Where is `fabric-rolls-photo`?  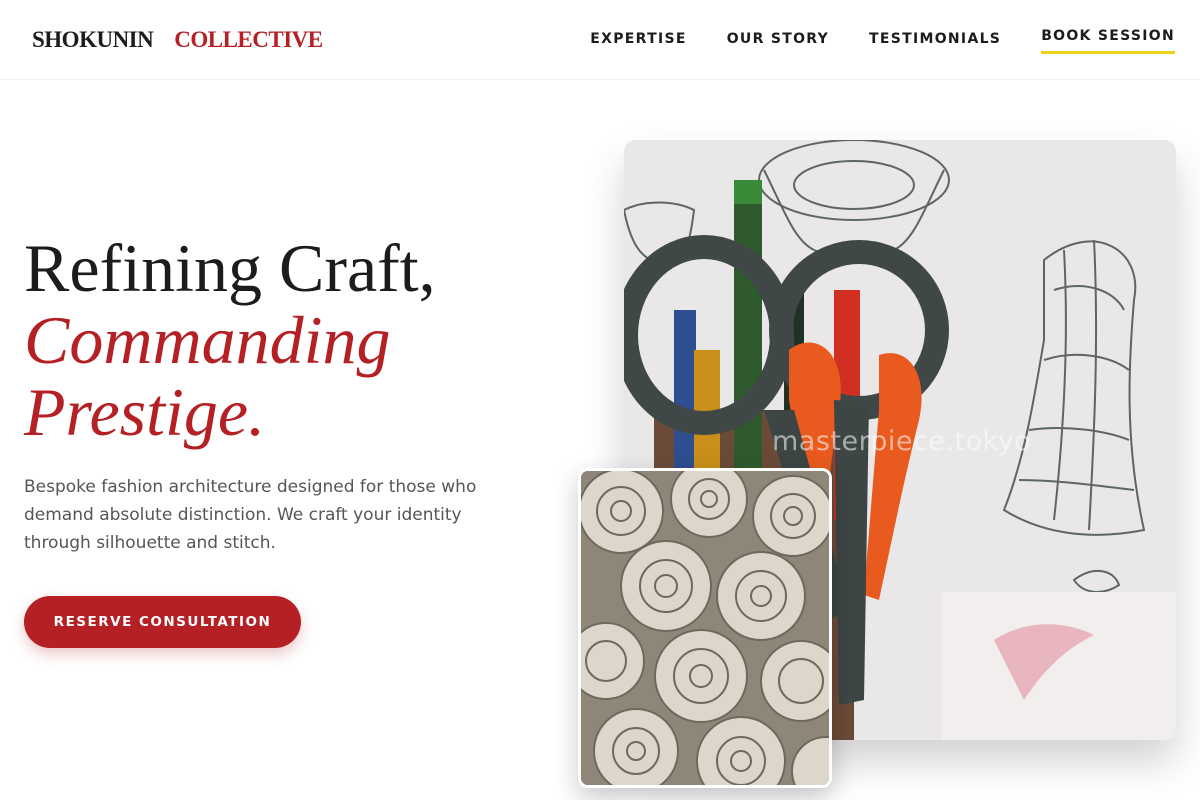
fabric-rolls-photo is located at coordinates (705, 628).